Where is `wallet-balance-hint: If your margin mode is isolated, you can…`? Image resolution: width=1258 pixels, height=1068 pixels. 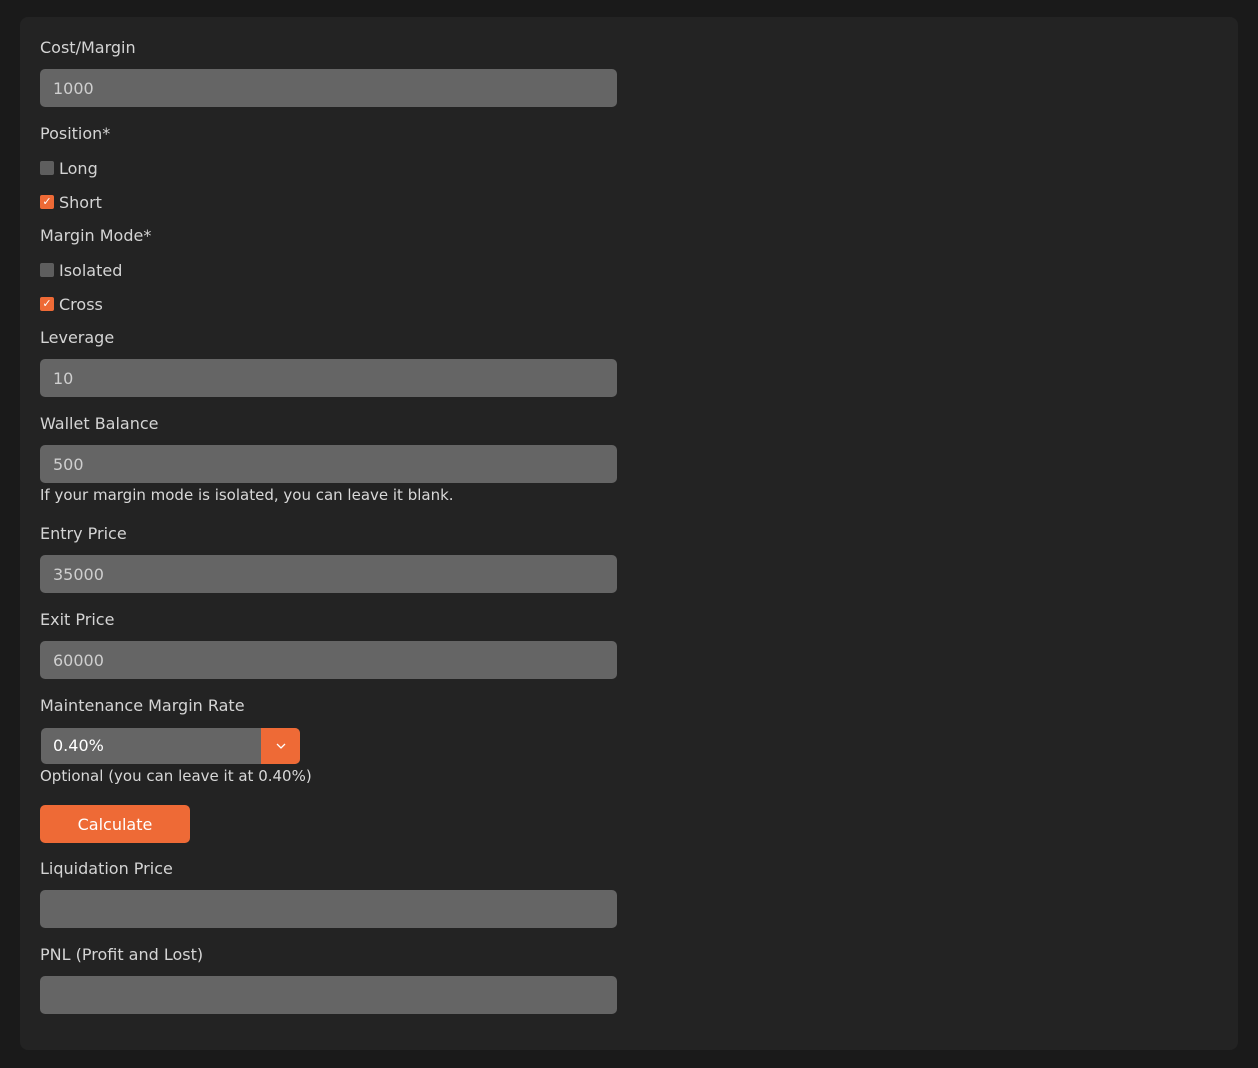 wallet-balance-hint: If your margin mode is isolated, you can… is located at coordinates (247, 495).